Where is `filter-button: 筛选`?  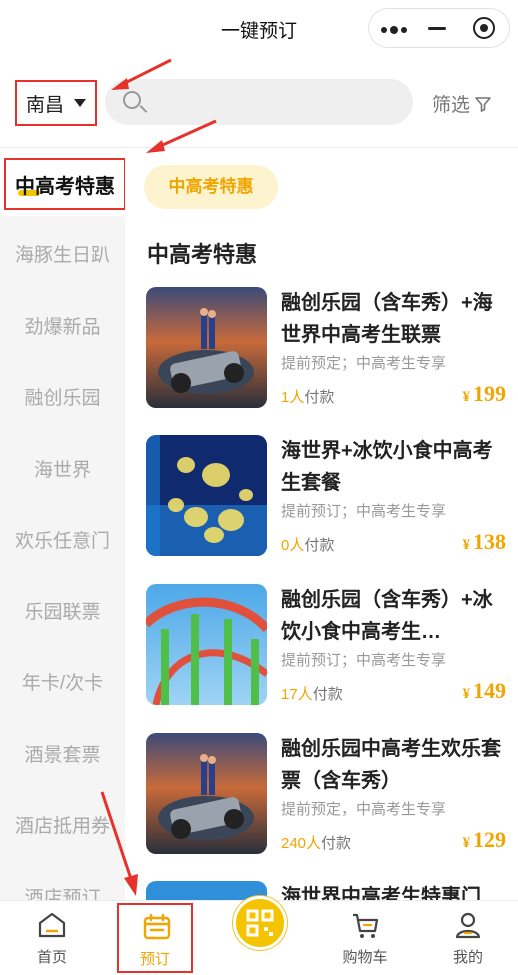
filter-button: 筛选 is located at coordinates (462, 103).